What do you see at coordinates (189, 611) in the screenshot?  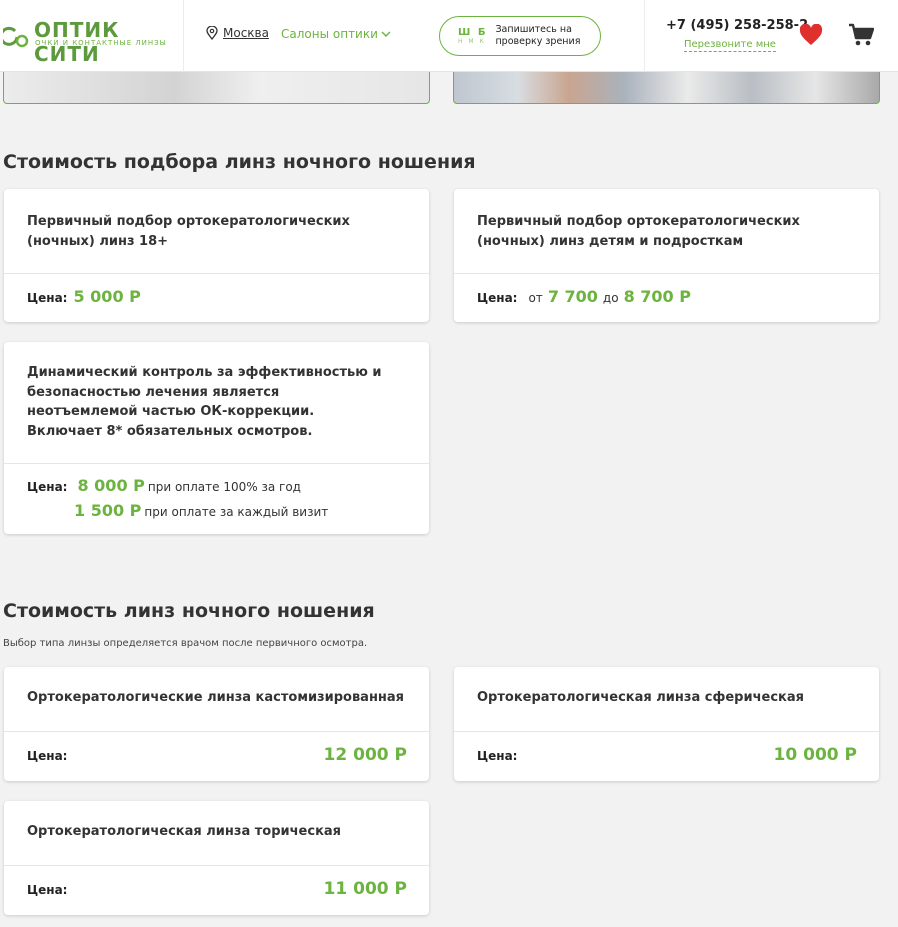 I see `section-title: Стоимость линз ночного ношения` at bounding box center [189, 611].